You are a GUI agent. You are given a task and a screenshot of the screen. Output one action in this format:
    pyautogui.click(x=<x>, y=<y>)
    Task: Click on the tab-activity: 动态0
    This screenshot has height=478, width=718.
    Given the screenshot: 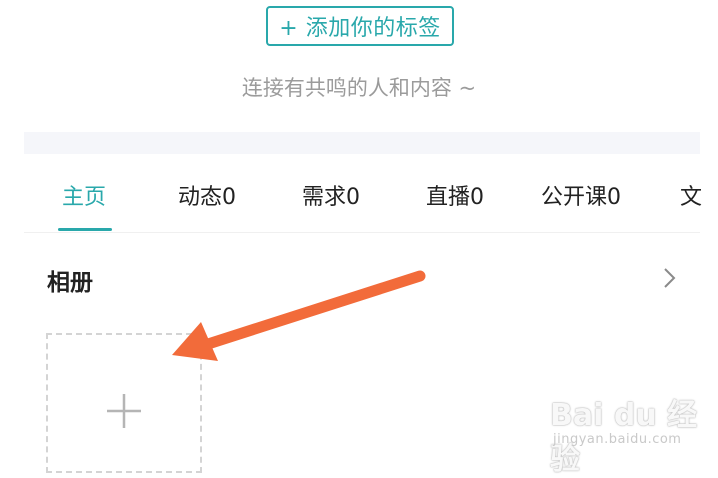 What is the action you would take?
    pyautogui.click(x=207, y=195)
    